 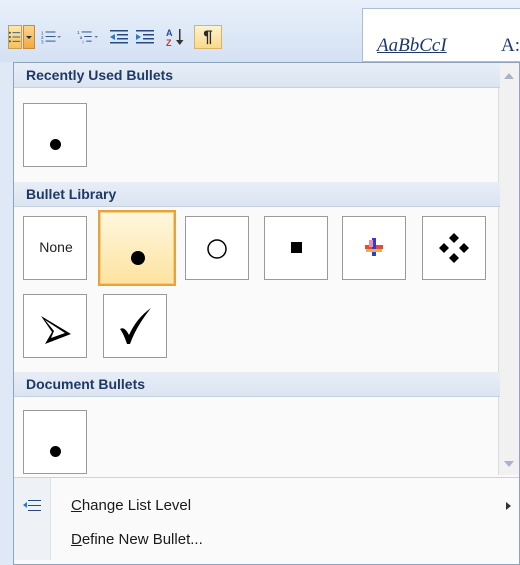 I want to click on picture-bullet-icon, so click(x=374, y=247).